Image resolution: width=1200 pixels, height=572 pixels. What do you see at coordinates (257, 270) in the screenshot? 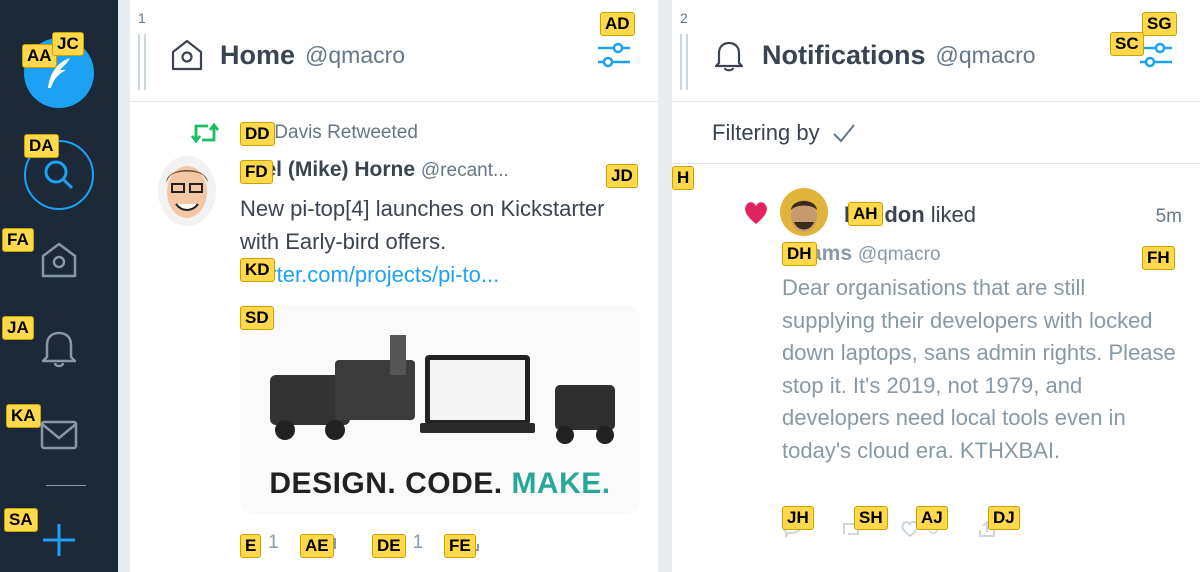
I see `hint-badge: KD` at bounding box center [257, 270].